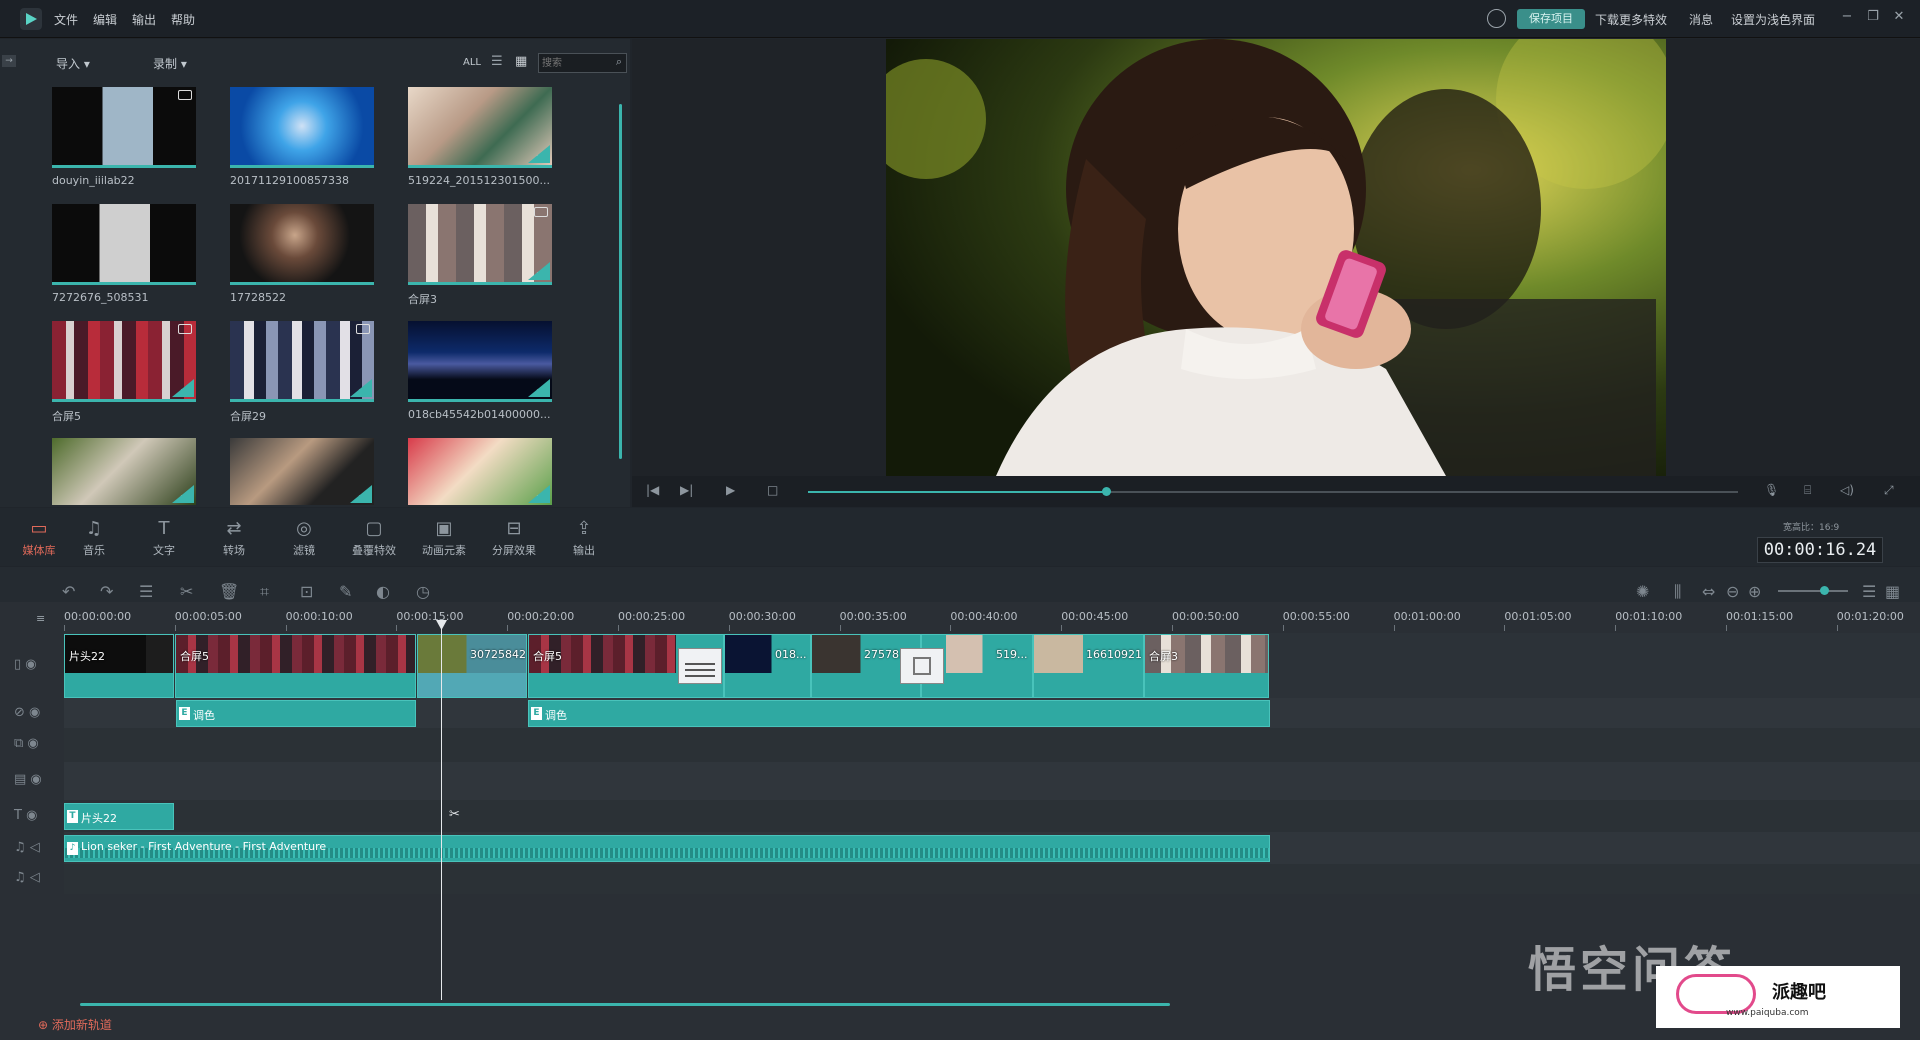 The width and height of the screenshot is (1920, 1040). Describe the element at coordinates (94, 538) in the screenshot. I see `tool-music: ♫ 音乐` at that location.